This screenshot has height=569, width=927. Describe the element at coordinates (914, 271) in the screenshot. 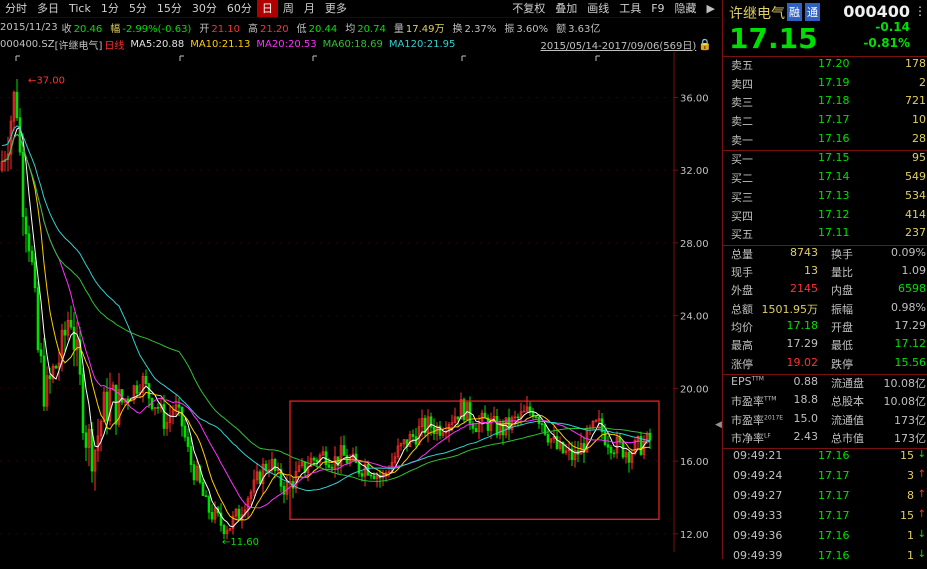

I see `stat-value: 1.09` at that location.